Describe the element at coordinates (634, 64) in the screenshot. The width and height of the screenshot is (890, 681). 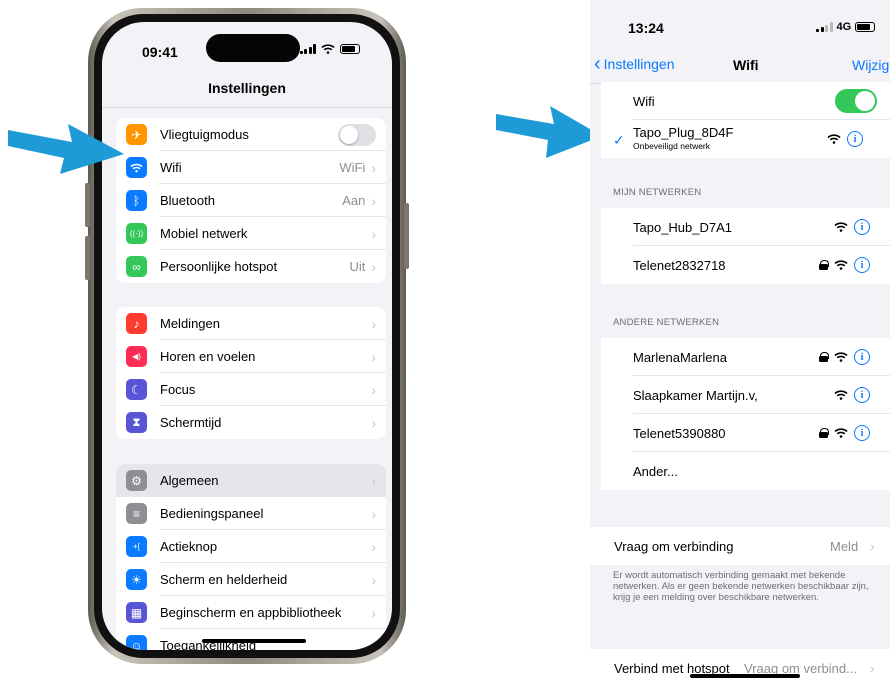
I see `back-button: ‹ Instellingen` at that location.